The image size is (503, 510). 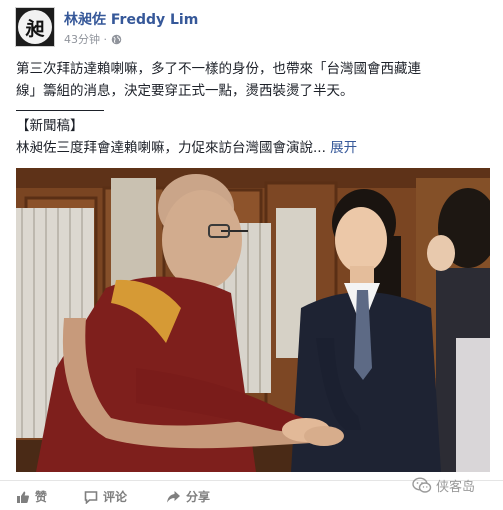 I want to click on thumbs-up-icon, so click(x=23, y=497).